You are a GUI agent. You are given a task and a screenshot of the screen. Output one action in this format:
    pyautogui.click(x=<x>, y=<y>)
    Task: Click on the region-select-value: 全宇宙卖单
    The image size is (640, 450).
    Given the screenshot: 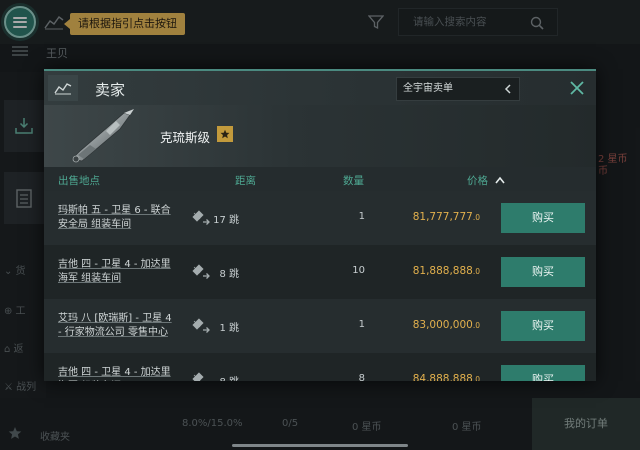 What is the action you would take?
    pyautogui.click(x=428, y=88)
    